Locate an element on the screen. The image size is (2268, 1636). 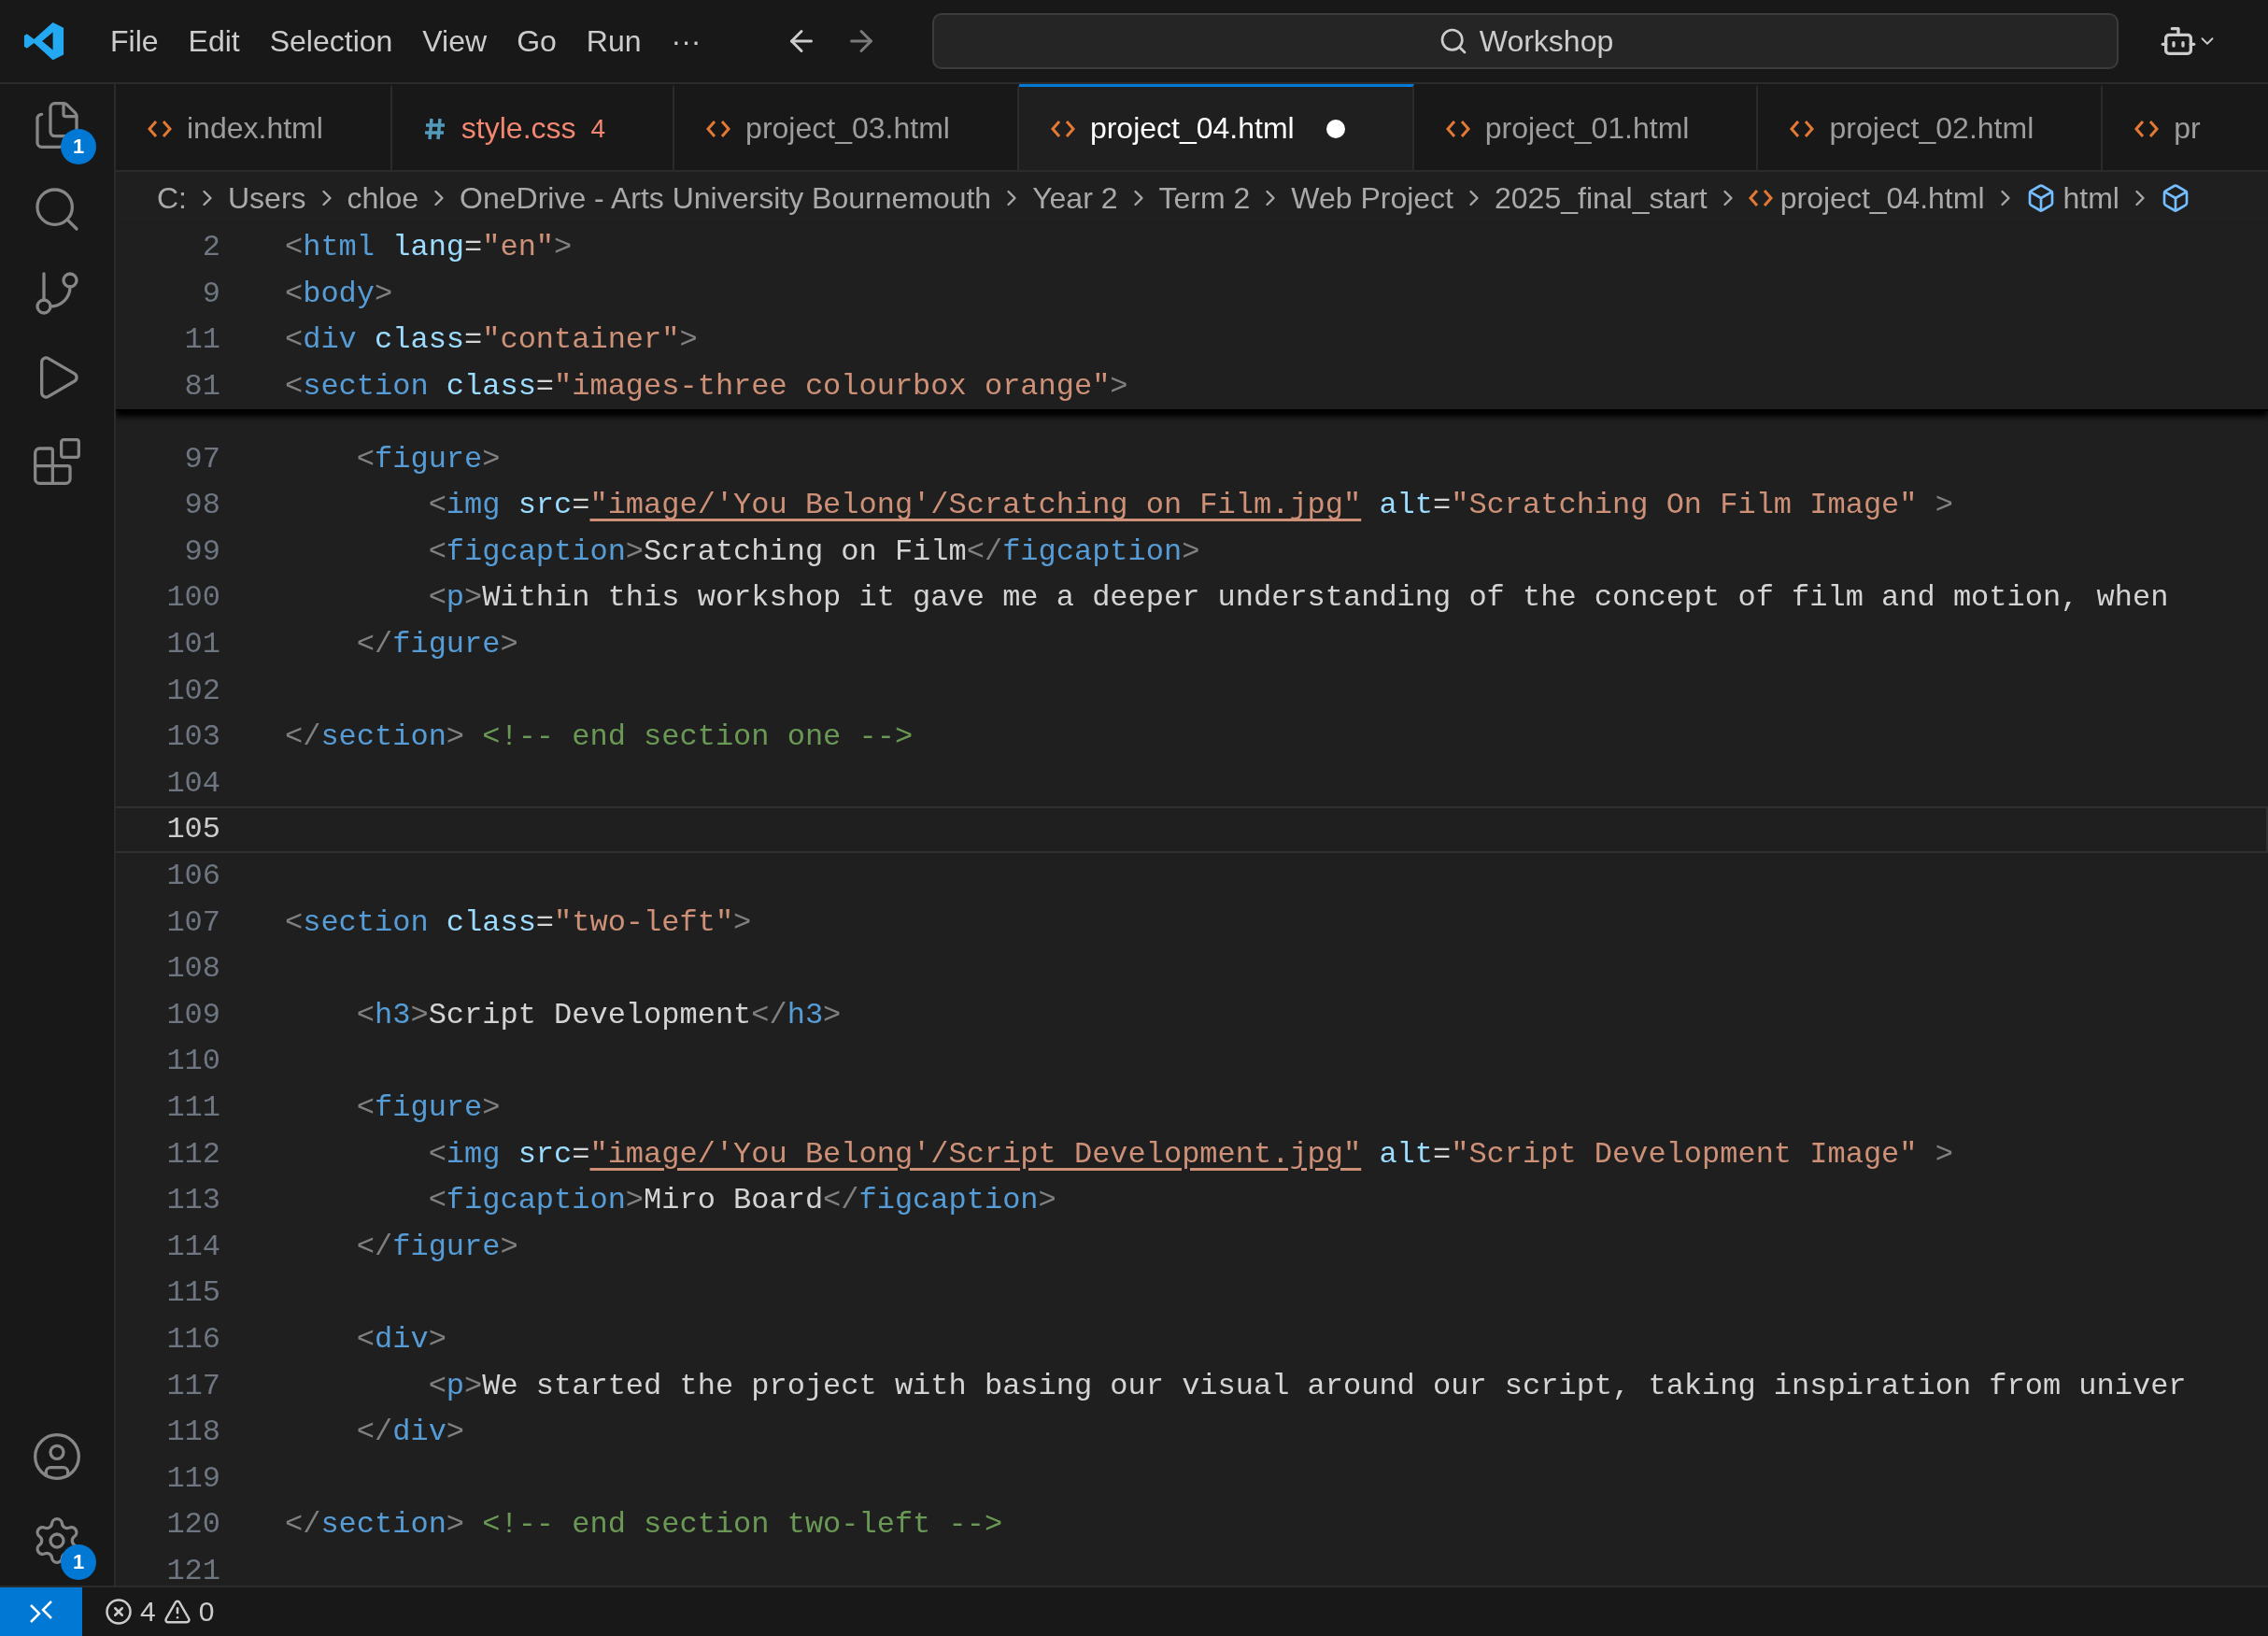
warning-count: 0 is located at coordinates (206, 1612).